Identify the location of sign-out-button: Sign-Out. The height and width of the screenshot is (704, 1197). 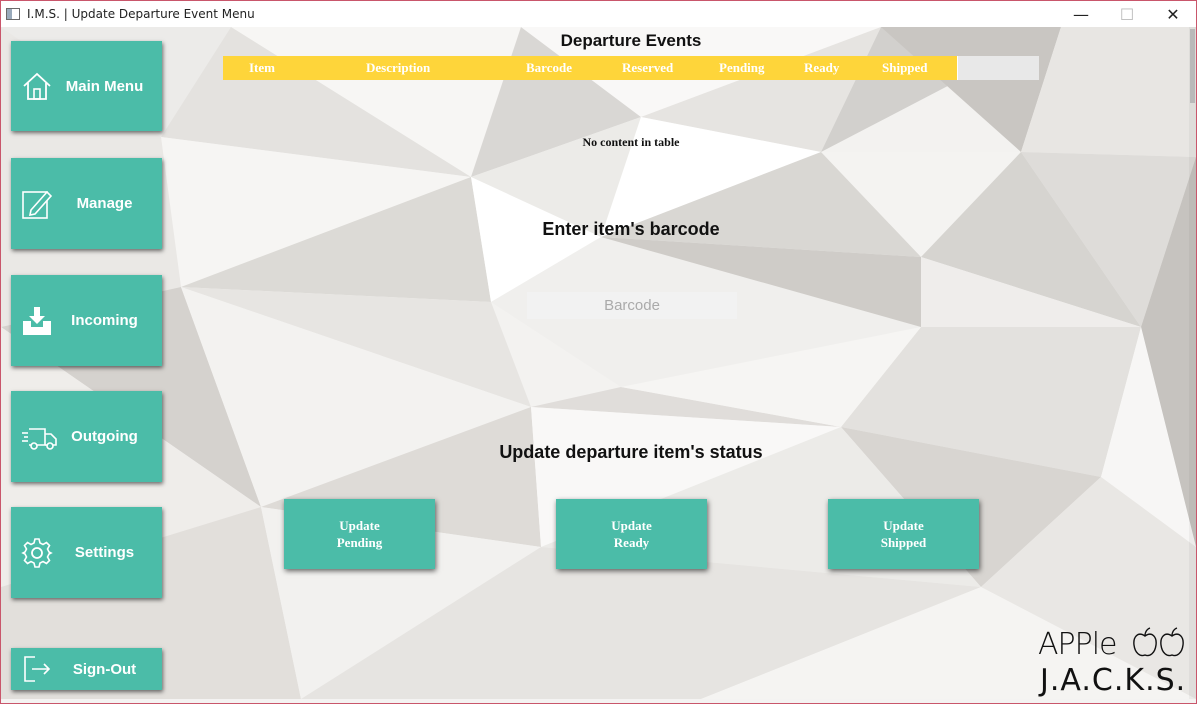
(86, 669).